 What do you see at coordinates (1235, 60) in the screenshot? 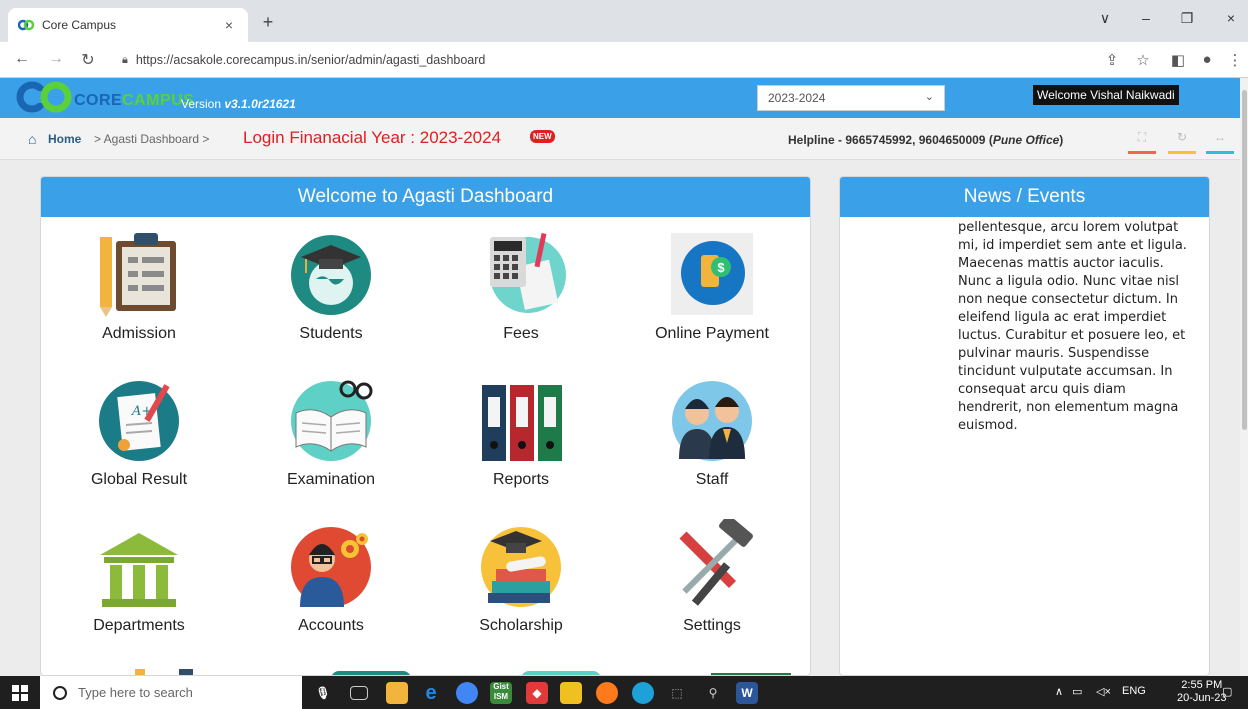
I see `browser-menu-icon: ⋮` at bounding box center [1235, 60].